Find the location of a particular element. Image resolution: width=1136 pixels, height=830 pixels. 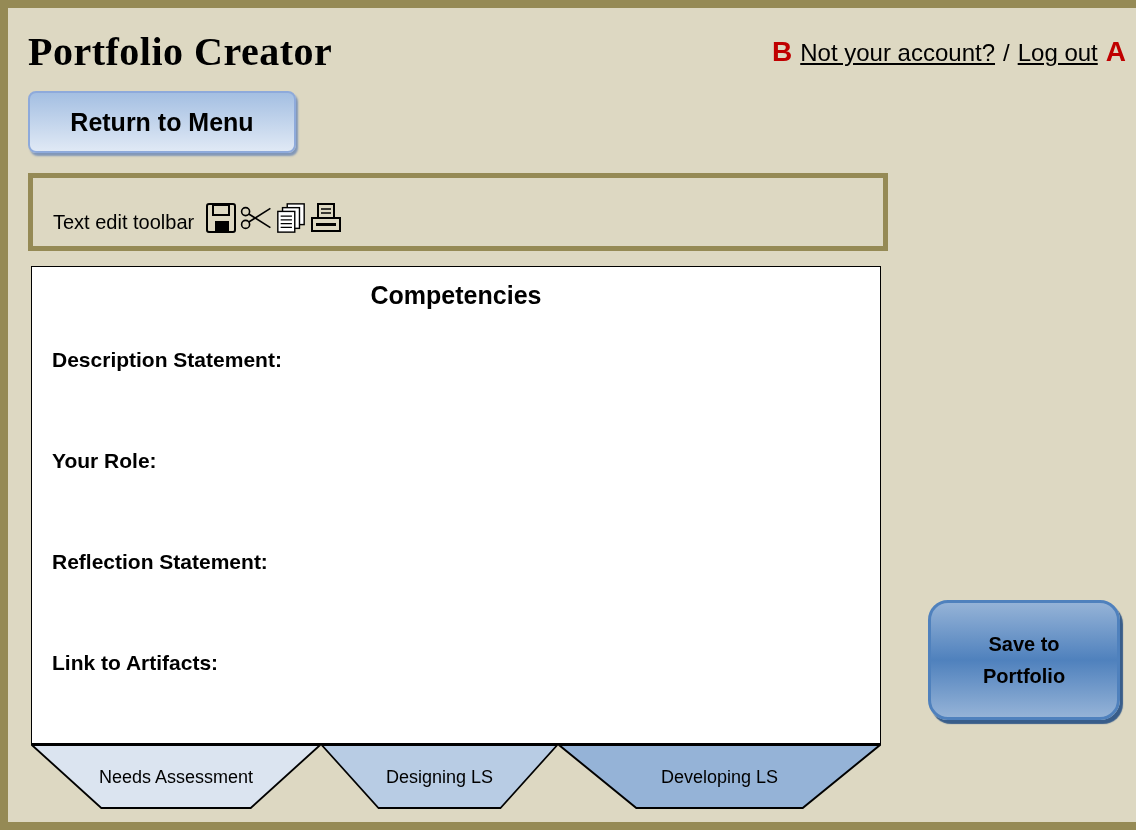

save-to-portfolio-button: Save to Portfolio is located at coordinates (1024, 660).